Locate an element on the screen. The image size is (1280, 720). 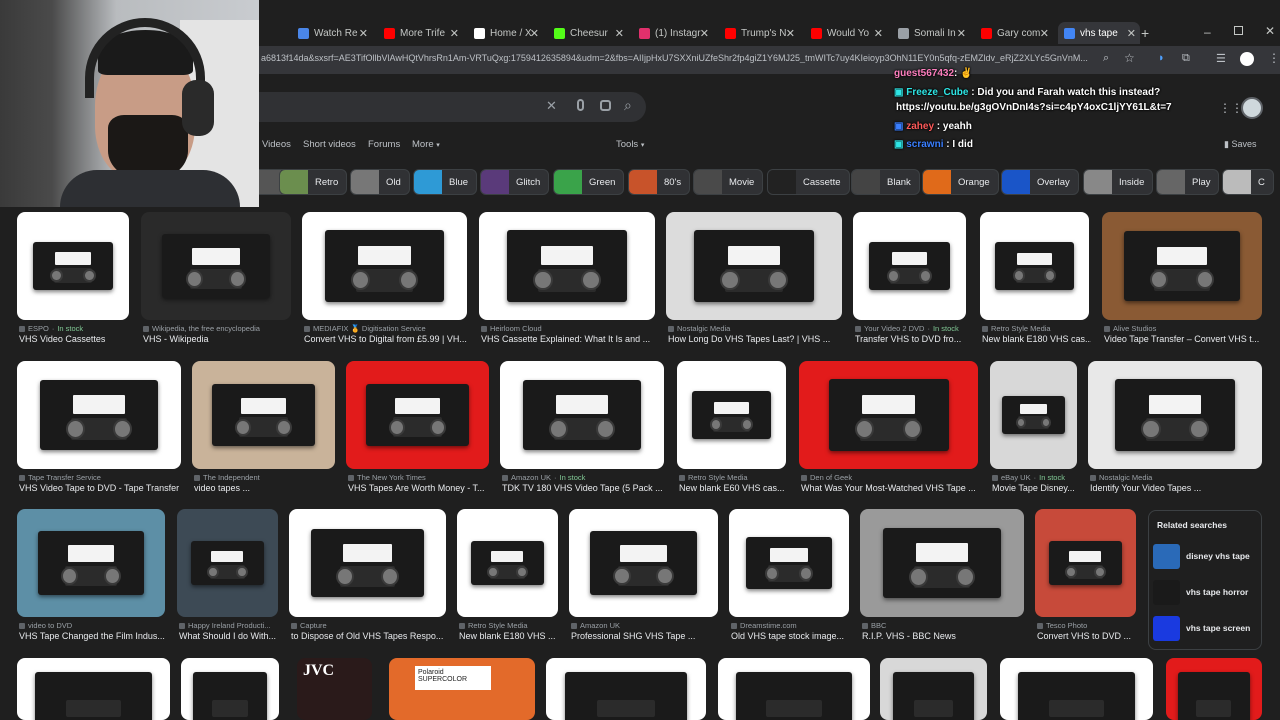
tab-forums: Forums is located at coordinates (384, 144).